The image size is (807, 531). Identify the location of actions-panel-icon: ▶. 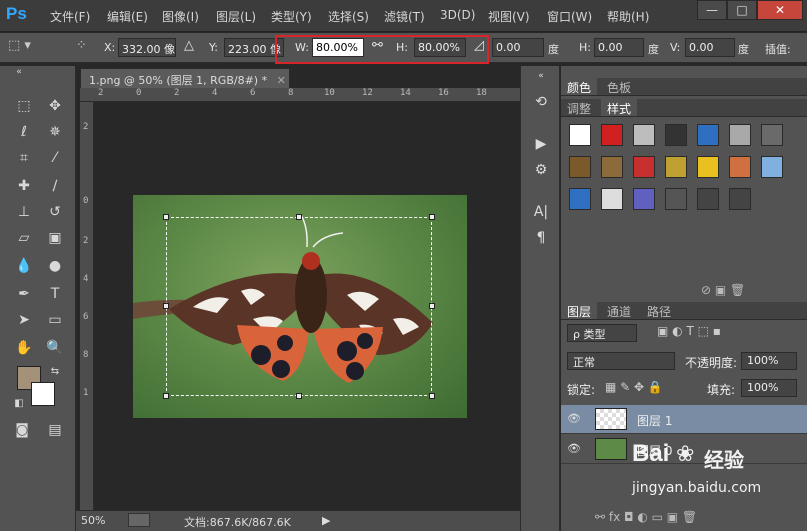
(541, 144).